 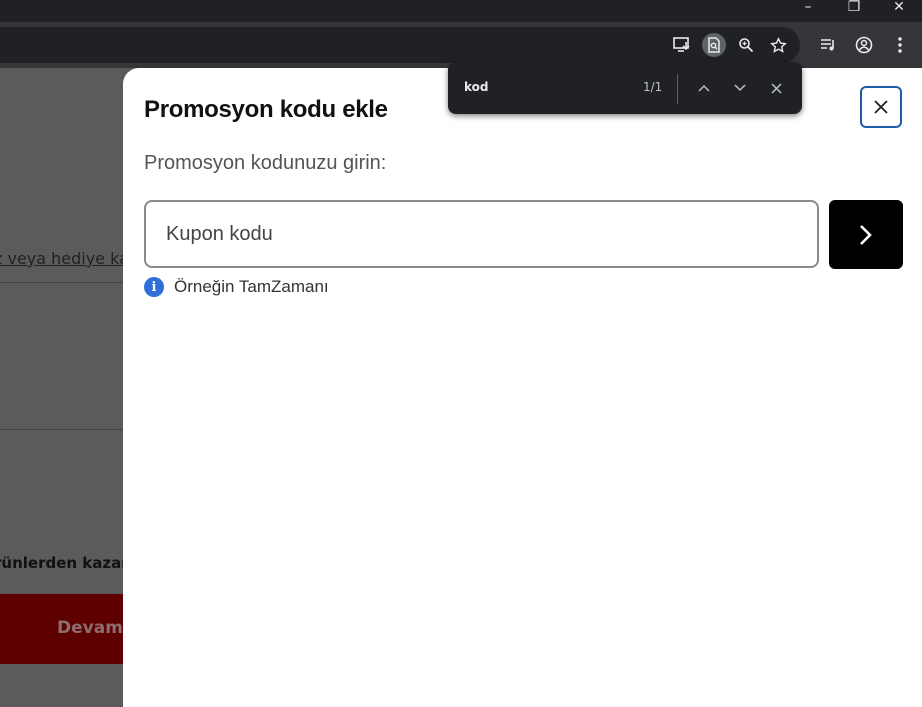 What do you see at coordinates (746, 45) in the screenshot?
I see `zoom-icon` at bounding box center [746, 45].